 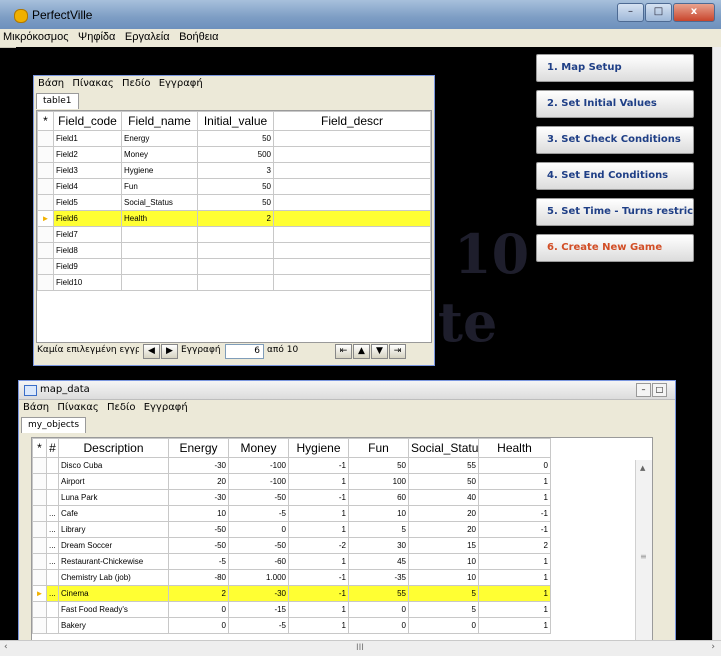 I want to click on fun-cell: 0, so click(x=378, y=609).